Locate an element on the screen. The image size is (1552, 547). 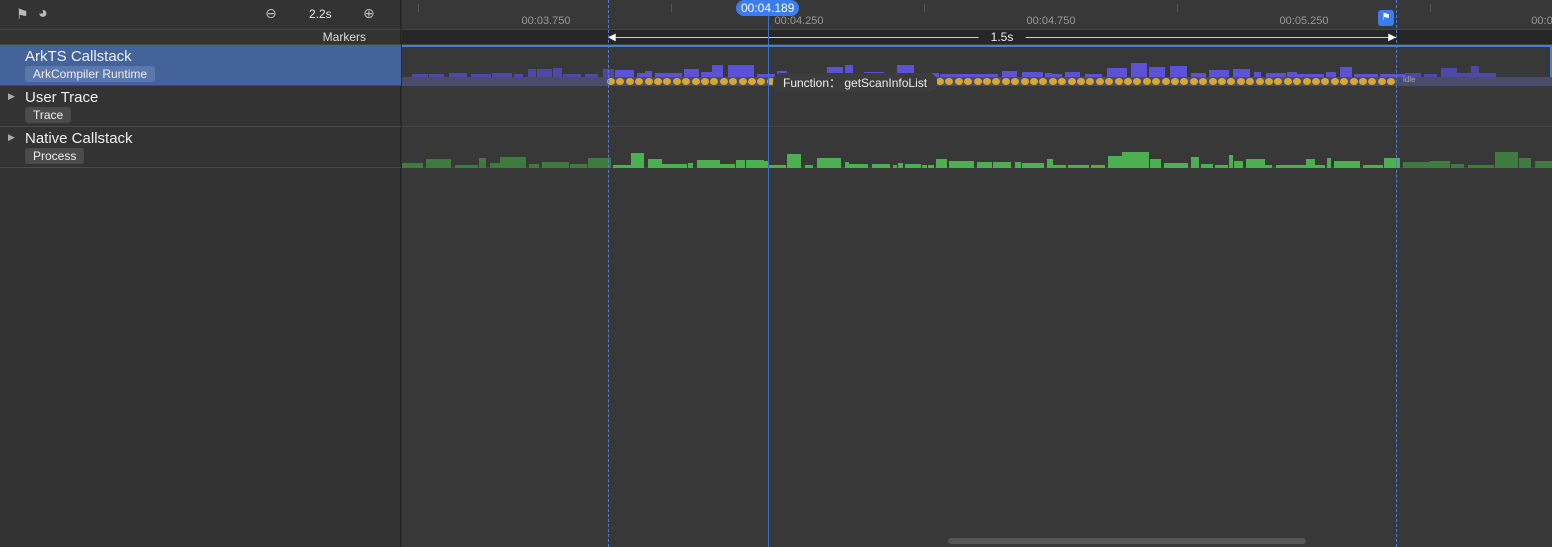
selection-end-line is located at coordinates (1396, 273).